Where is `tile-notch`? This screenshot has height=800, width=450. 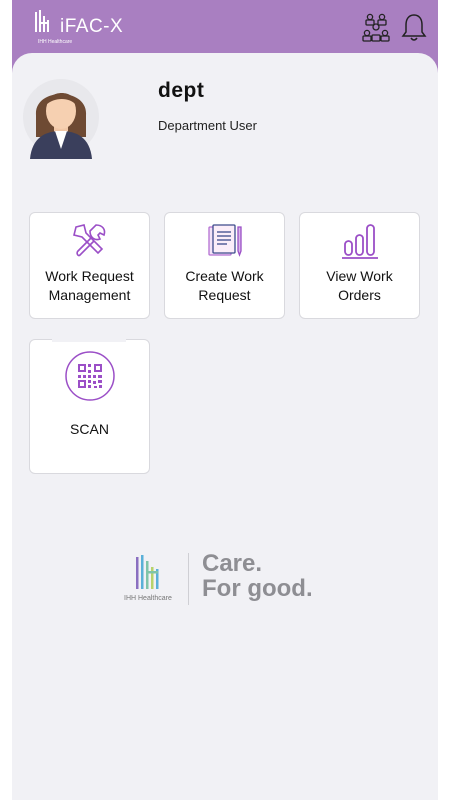
tile-notch is located at coordinates (89, 340).